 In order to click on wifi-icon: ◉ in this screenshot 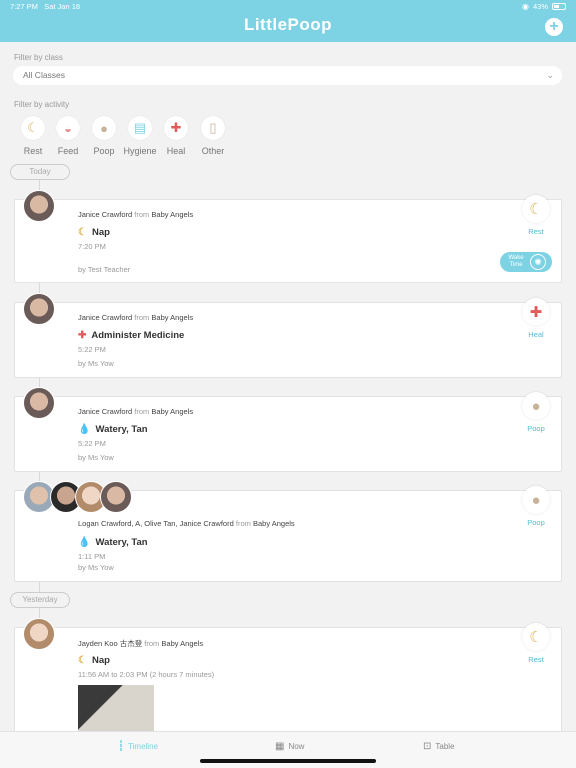, I will do `click(525, 6)`.